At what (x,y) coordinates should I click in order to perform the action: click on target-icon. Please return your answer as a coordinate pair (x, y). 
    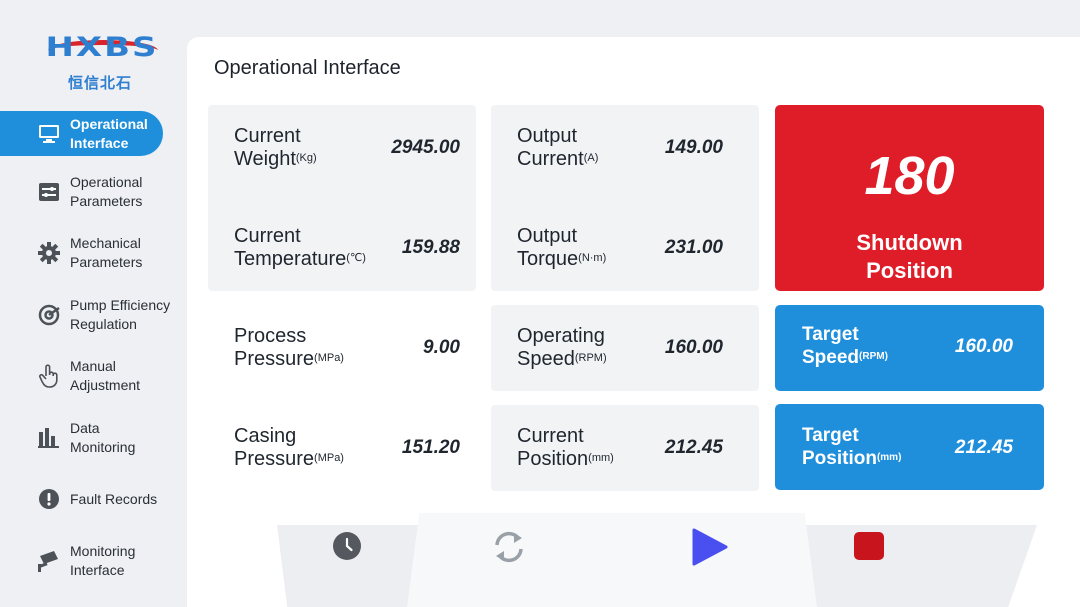
    Looking at the image, I should click on (49, 315).